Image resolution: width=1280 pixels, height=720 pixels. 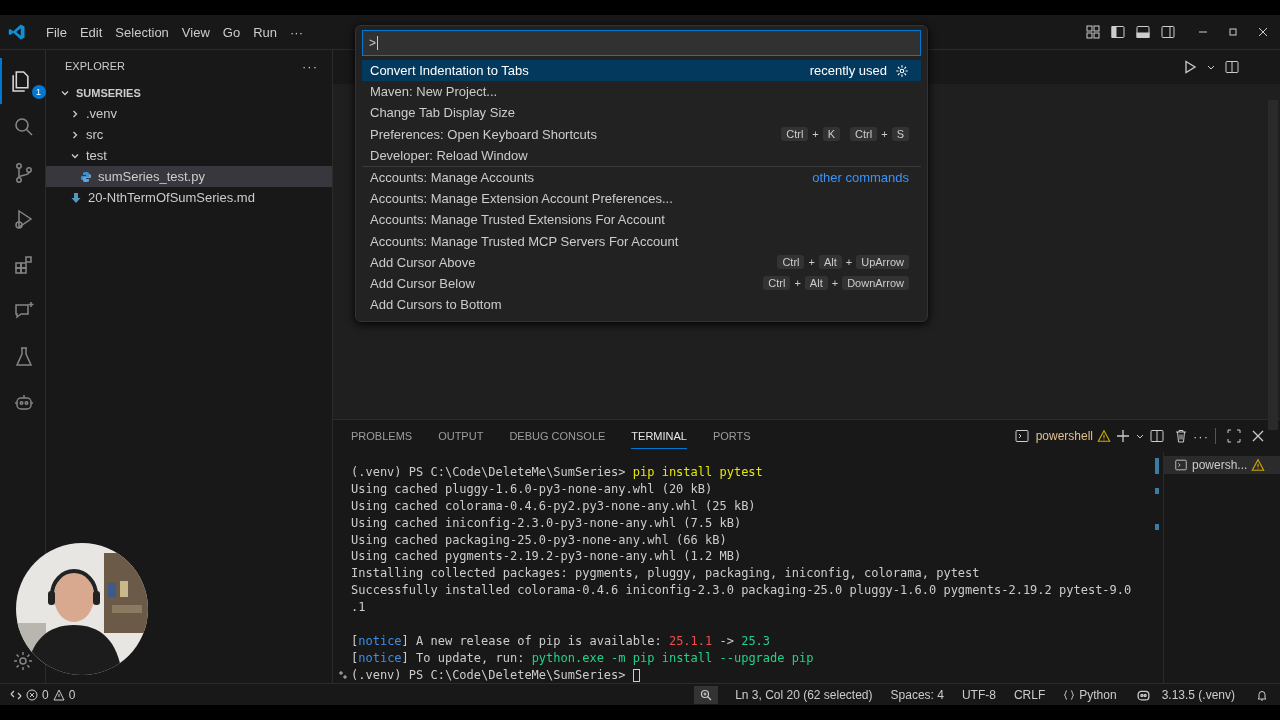 What do you see at coordinates (641, 220) in the screenshot?
I see `command-item: Accounts: Manage Trusted Extensions For Account` at bounding box center [641, 220].